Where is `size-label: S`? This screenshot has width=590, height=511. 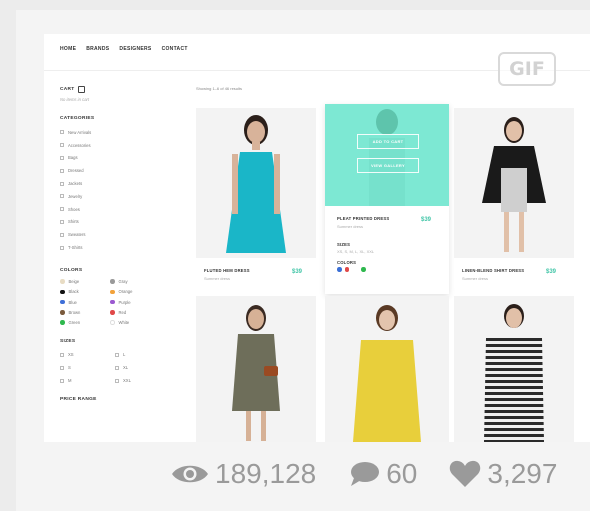
size-label: S is located at coordinates (69, 368).